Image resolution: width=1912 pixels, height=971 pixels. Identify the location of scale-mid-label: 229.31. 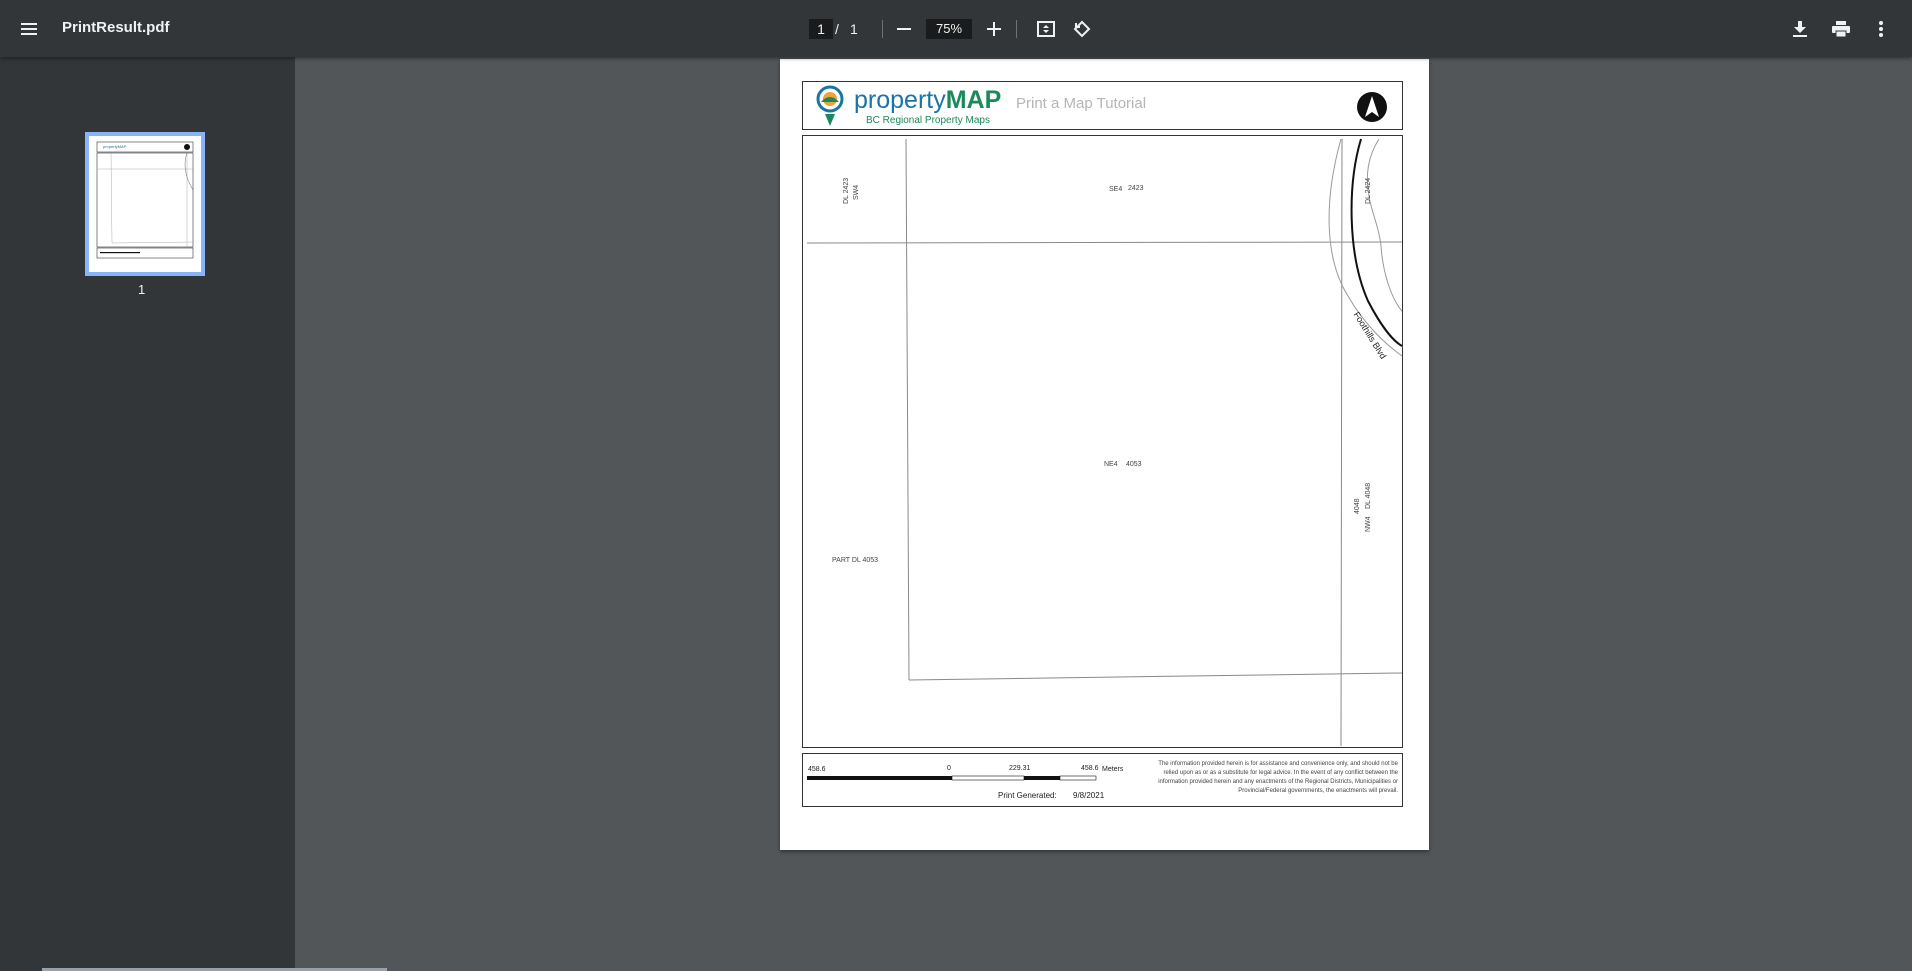
(1020, 768).